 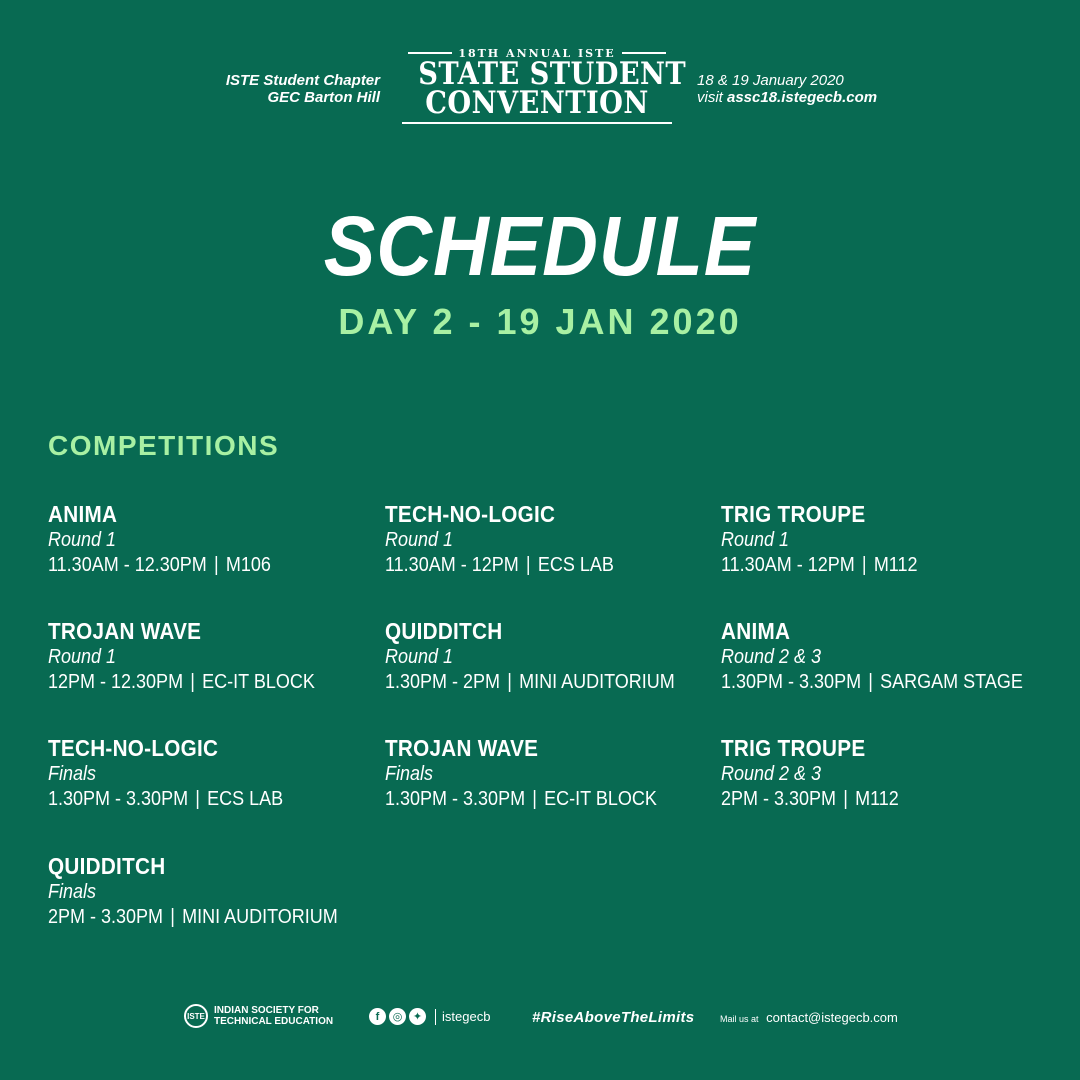 What do you see at coordinates (274, 1021) in the screenshot?
I see `org-name-line-2: TECHNICAL EDUCATION` at bounding box center [274, 1021].